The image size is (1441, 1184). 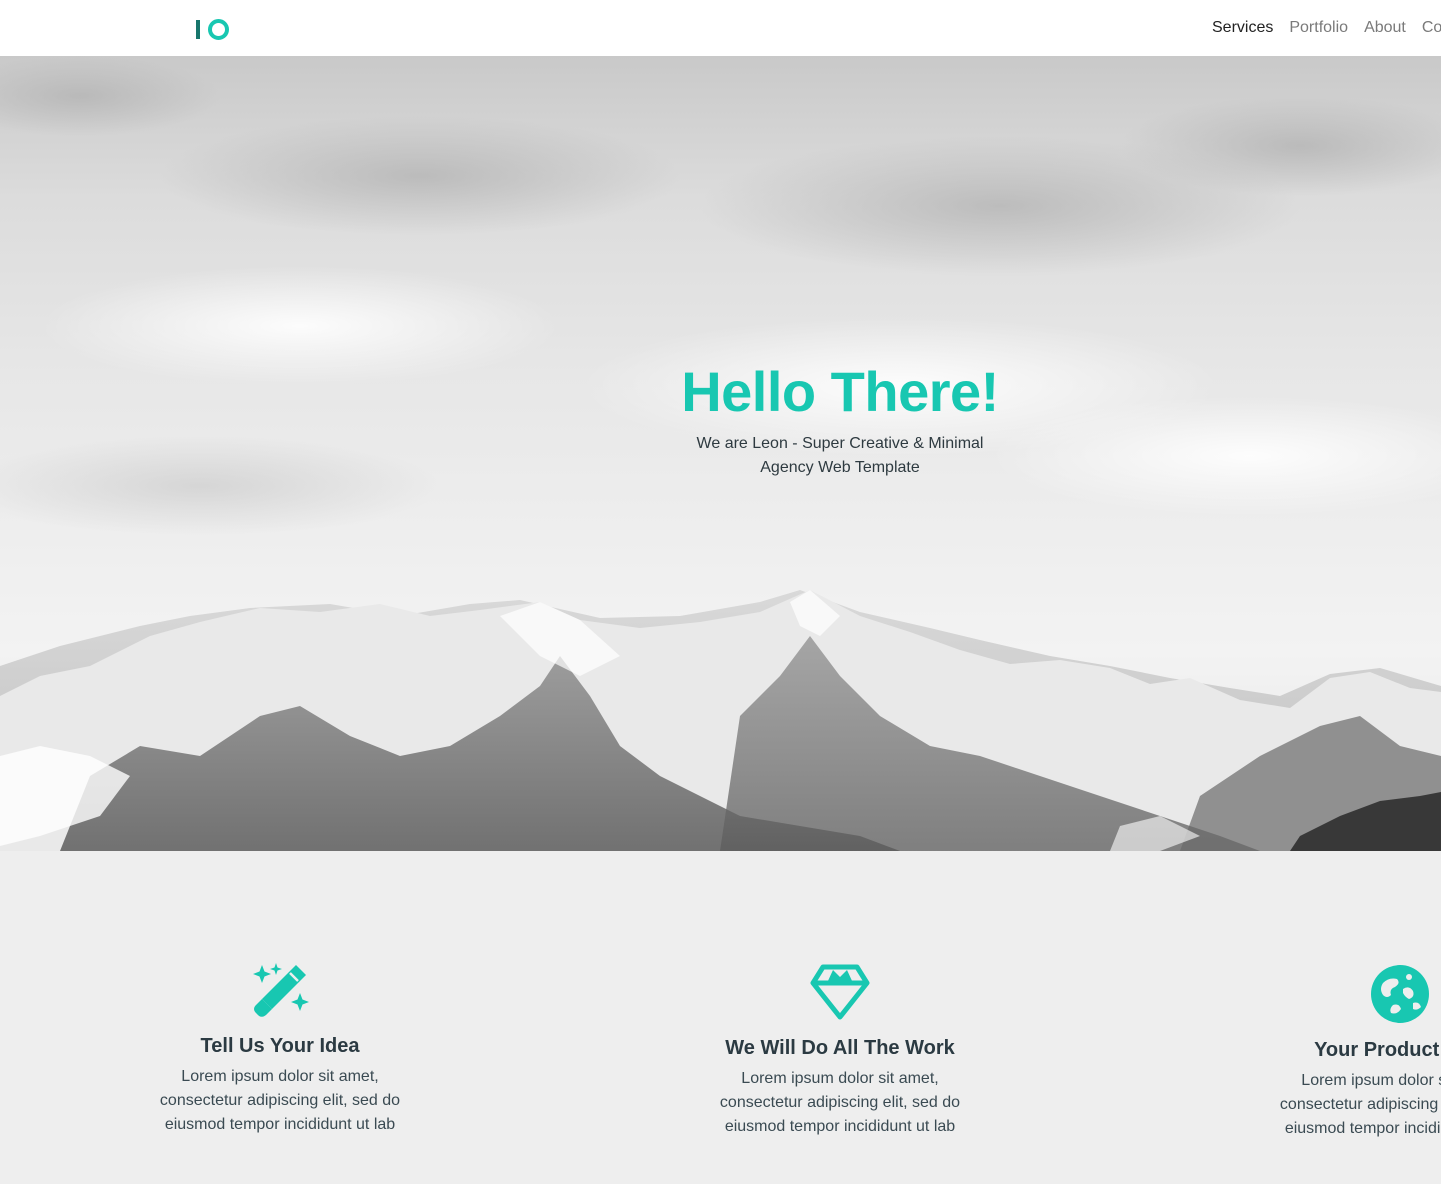 I want to click on navbar-inner: Services Portfolio About Contact, so click(x=720, y=28).